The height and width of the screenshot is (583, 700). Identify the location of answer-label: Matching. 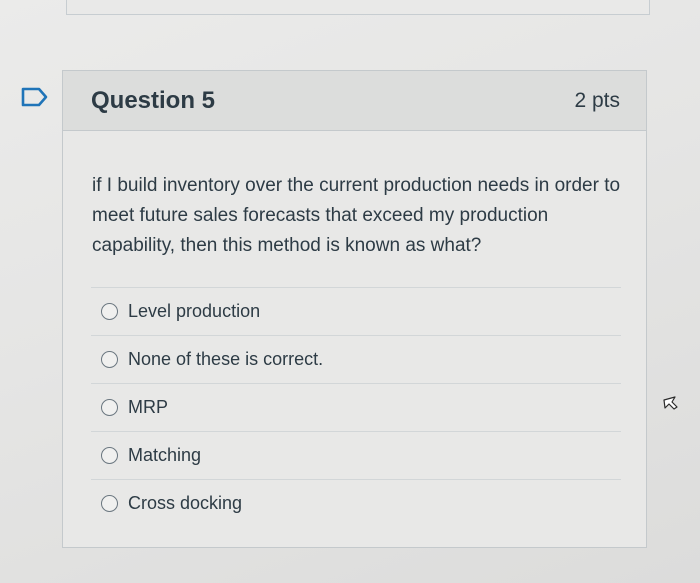
(164, 455).